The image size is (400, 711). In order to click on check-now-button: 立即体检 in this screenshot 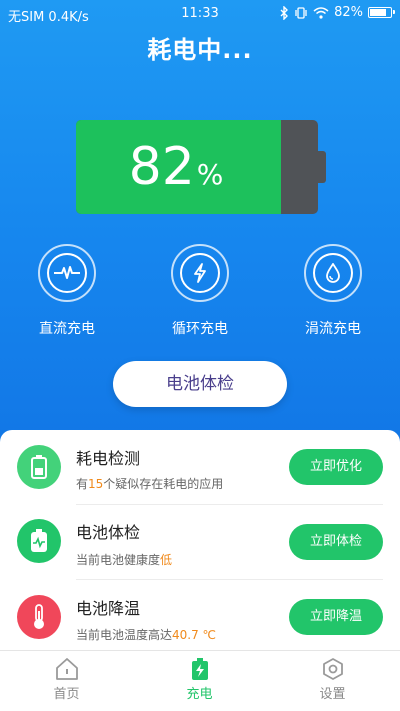, I will do `click(336, 542)`.